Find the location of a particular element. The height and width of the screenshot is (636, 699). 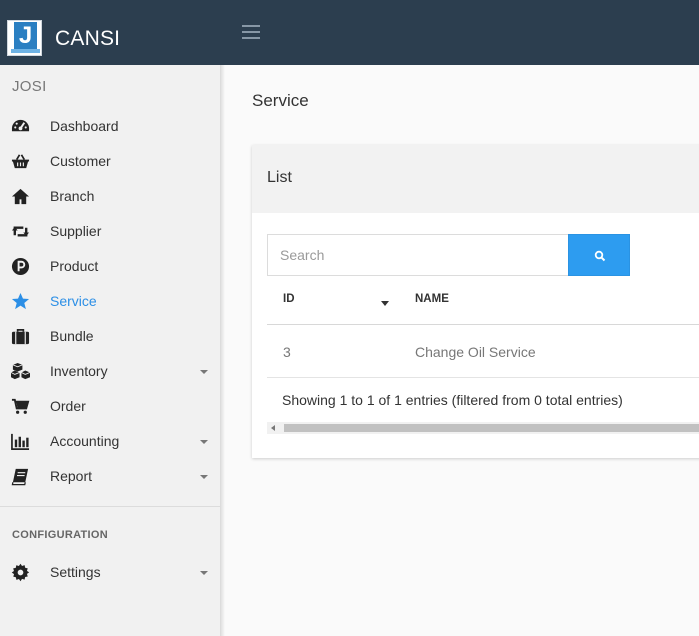

hamburger-icon is located at coordinates (251, 26).